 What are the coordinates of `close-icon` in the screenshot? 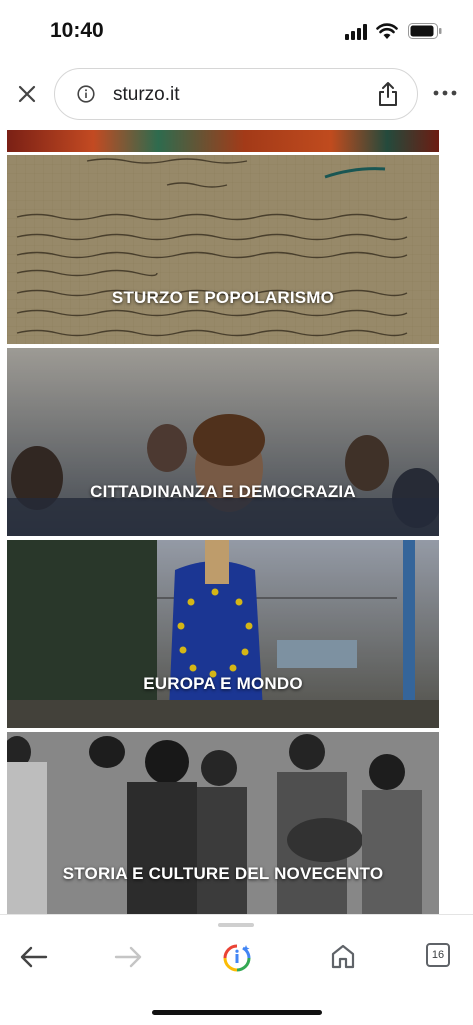 It's located at (27, 94).